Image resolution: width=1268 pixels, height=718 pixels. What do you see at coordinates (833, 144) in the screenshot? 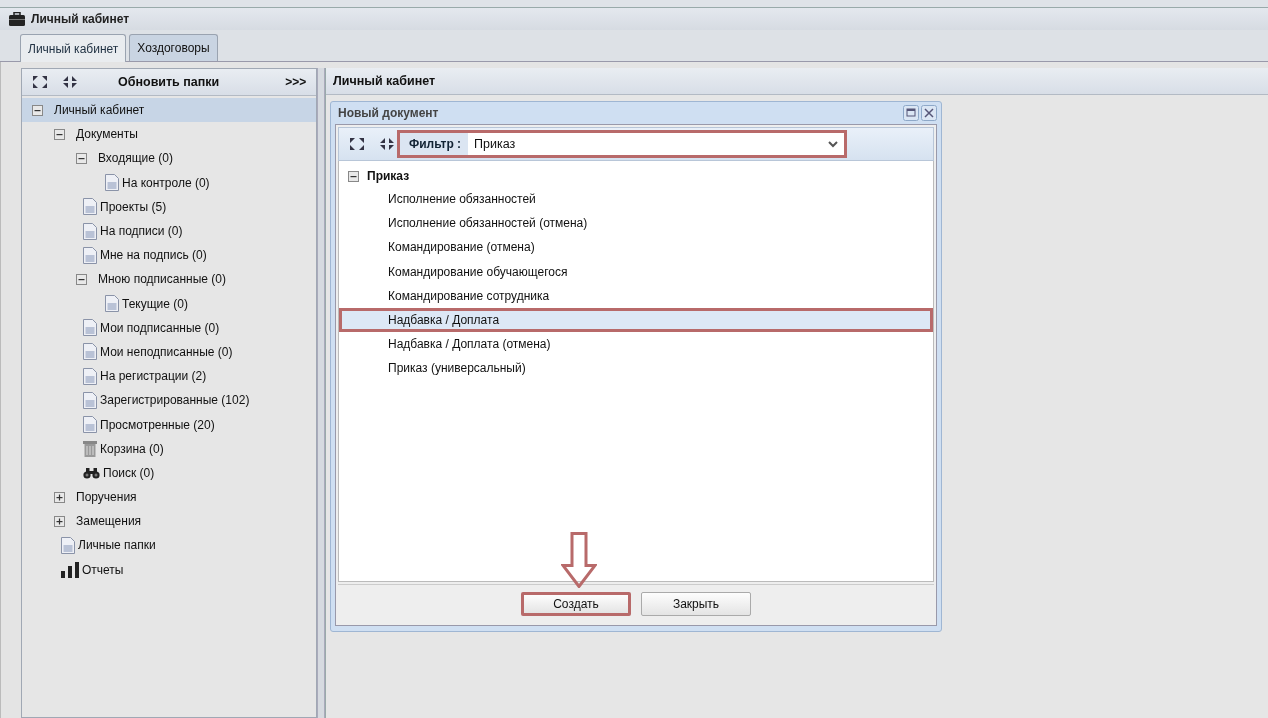
I see `caret-icon` at bounding box center [833, 144].